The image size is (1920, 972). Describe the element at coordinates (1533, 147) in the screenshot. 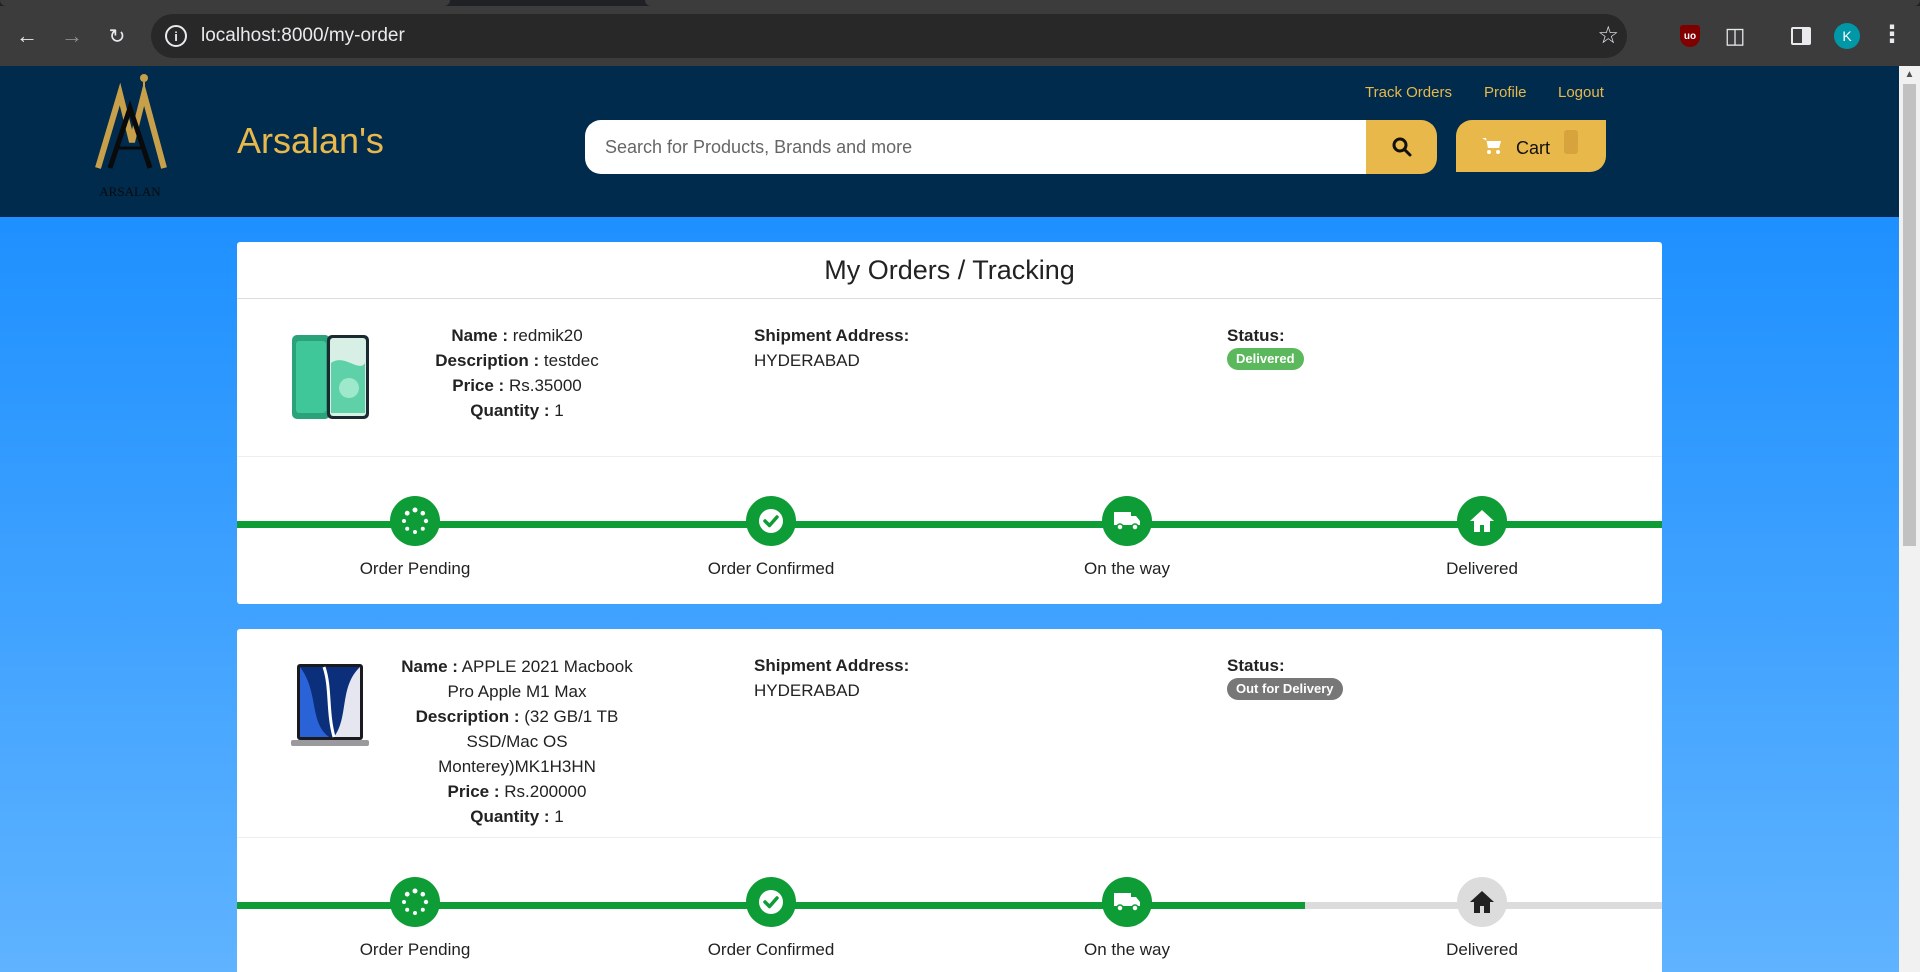

I see `cart-label: Cart` at that location.